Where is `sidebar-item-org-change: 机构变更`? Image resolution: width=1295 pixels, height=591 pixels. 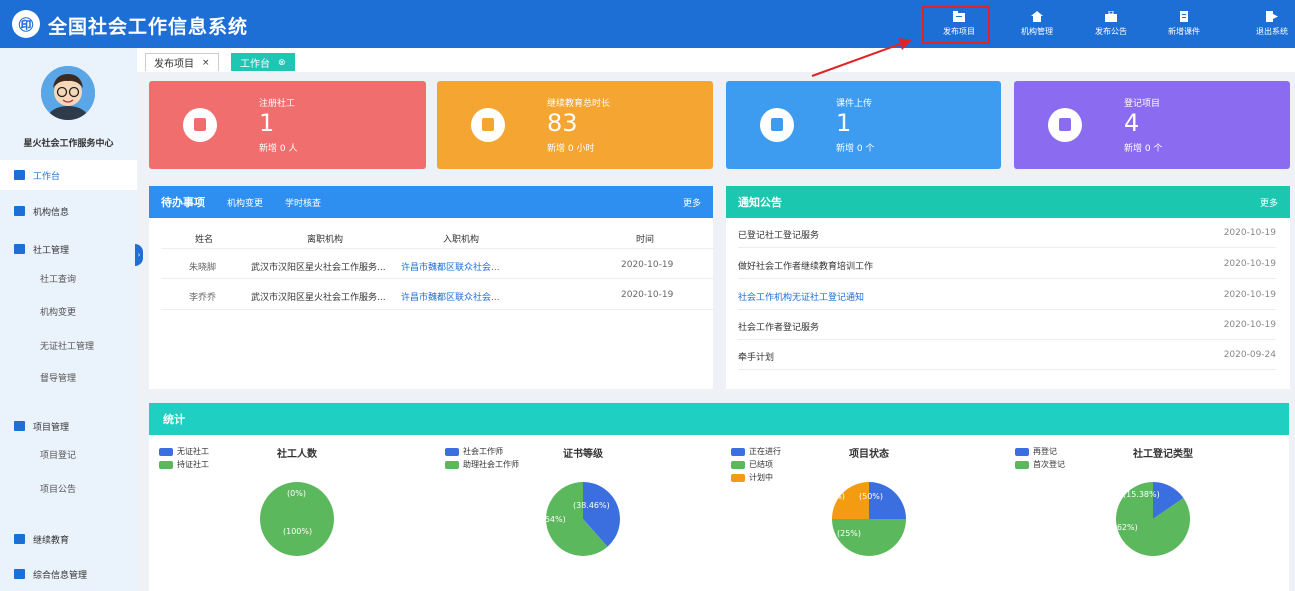 sidebar-item-org-change: 机构变更 is located at coordinates (68, 311).